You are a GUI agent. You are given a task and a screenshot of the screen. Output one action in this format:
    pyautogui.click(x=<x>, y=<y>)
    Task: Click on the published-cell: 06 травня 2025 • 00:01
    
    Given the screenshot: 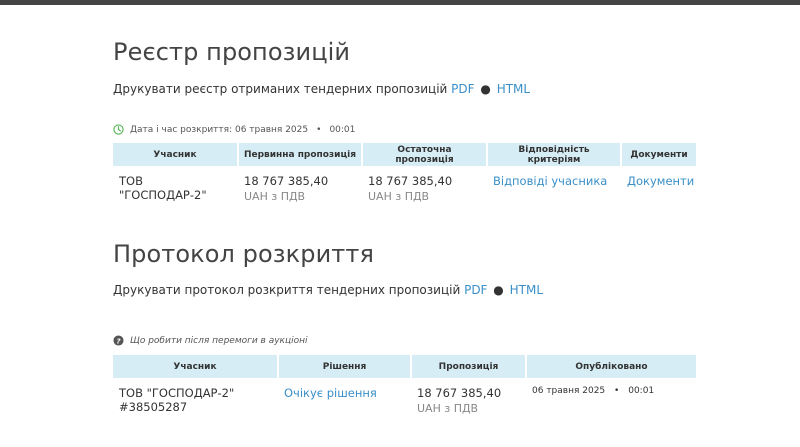 What is the action you would take?
    pyautogui.click(x=611, y=400)
    